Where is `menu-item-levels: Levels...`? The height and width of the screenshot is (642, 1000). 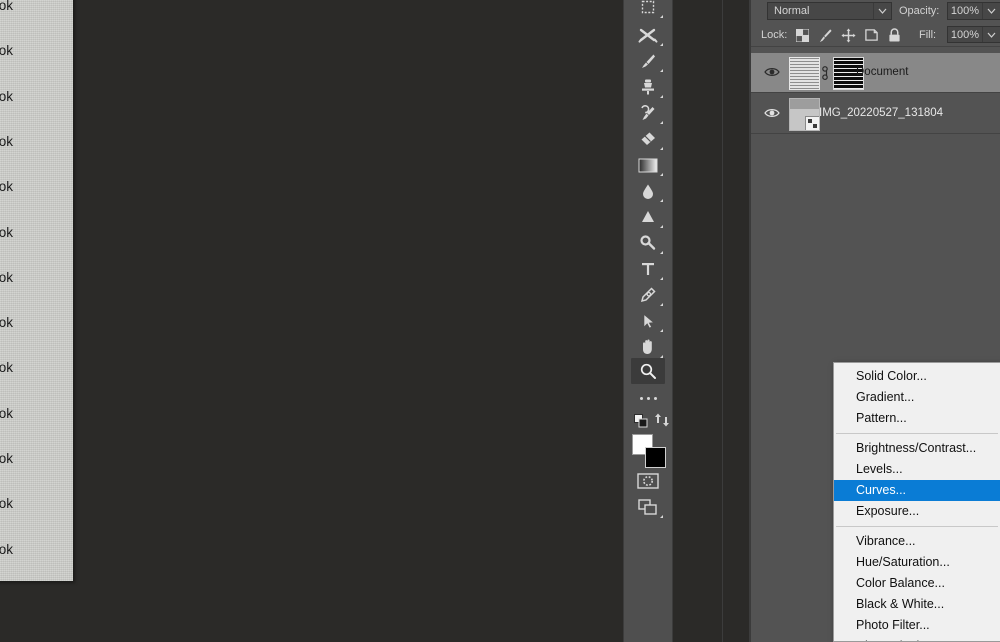 menu-item-levels: Levels... is located at coordinates (917, 469).